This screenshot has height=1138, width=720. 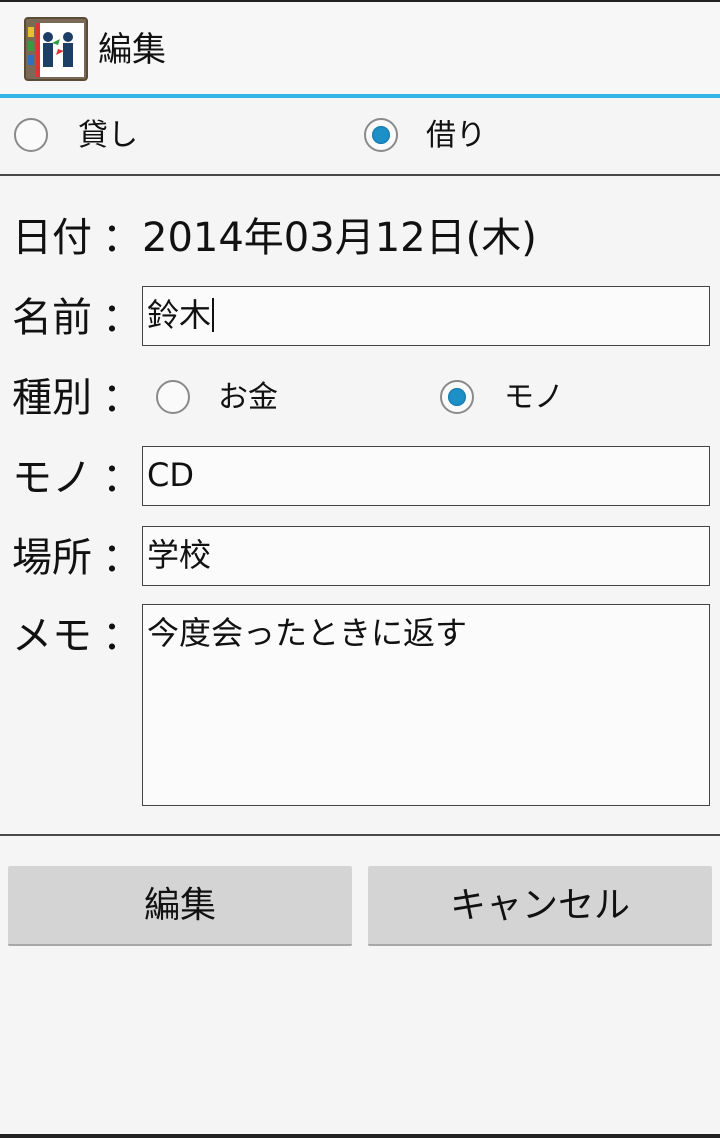 What do you see at coordinates (360, 1136) in the screenshot?
I see `nav-line` at bounding box center [360, 1136].